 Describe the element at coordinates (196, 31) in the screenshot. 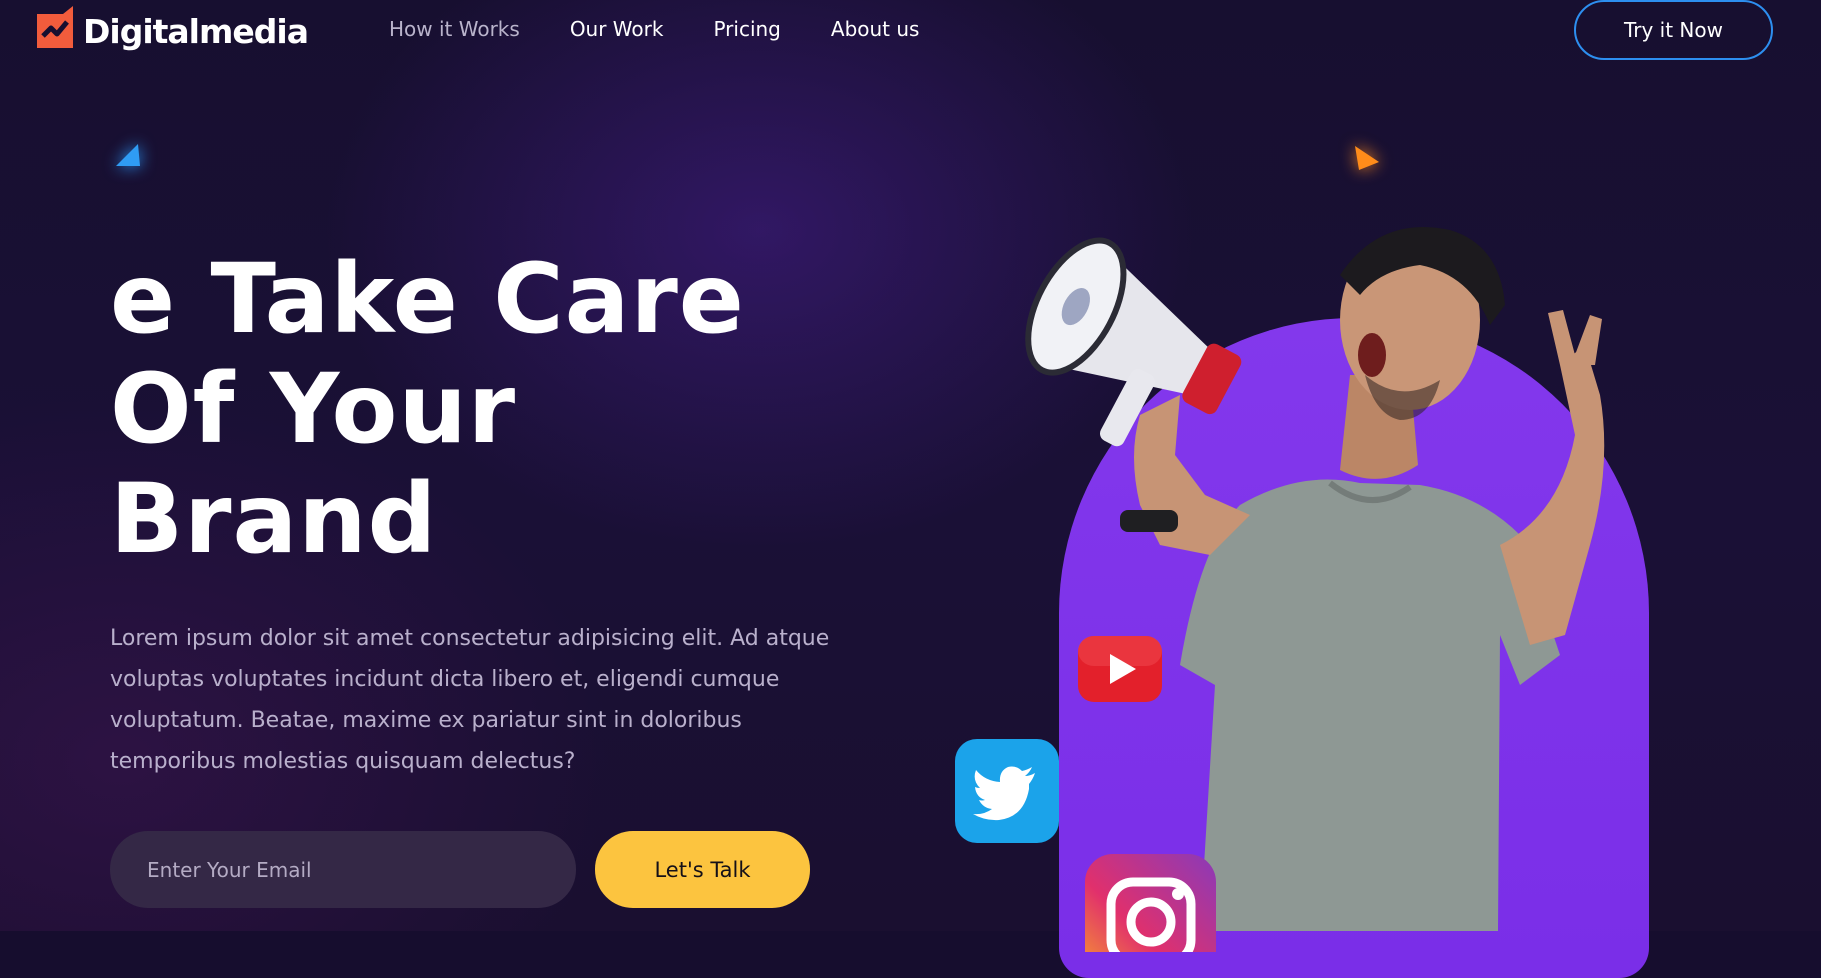

I see `brand-name: Digitalmedia` at that location.